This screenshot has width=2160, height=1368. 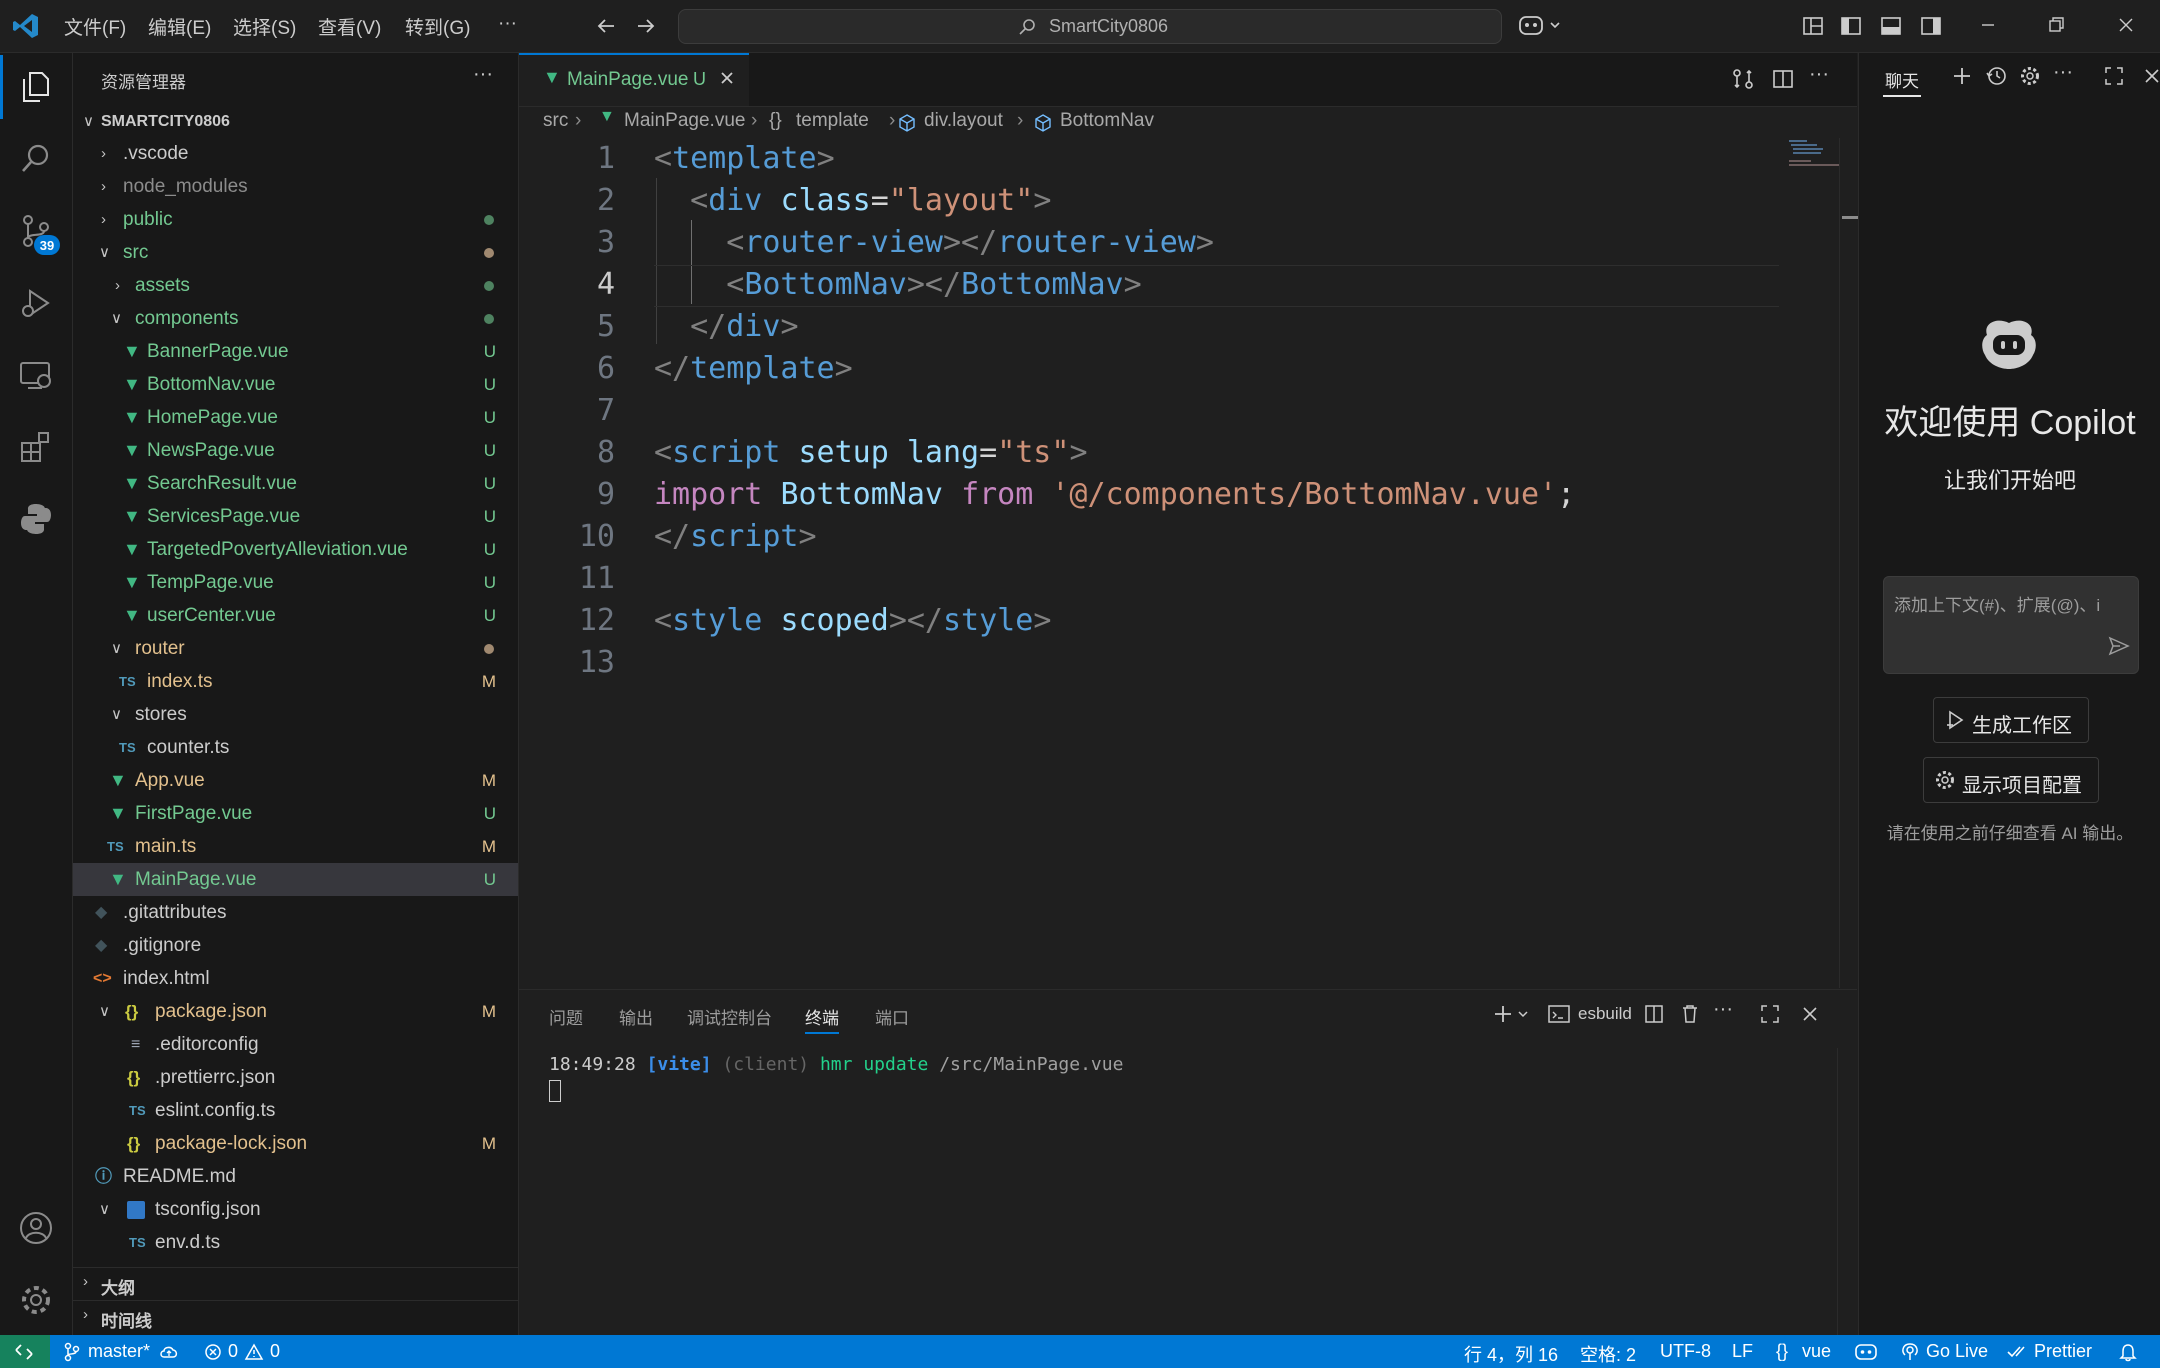 What do you see at coordinates (295, 1011) in the screenshot?
I see `tree-item-package-json: ∨ {} package.json M` at bounding box center [295, 1011].